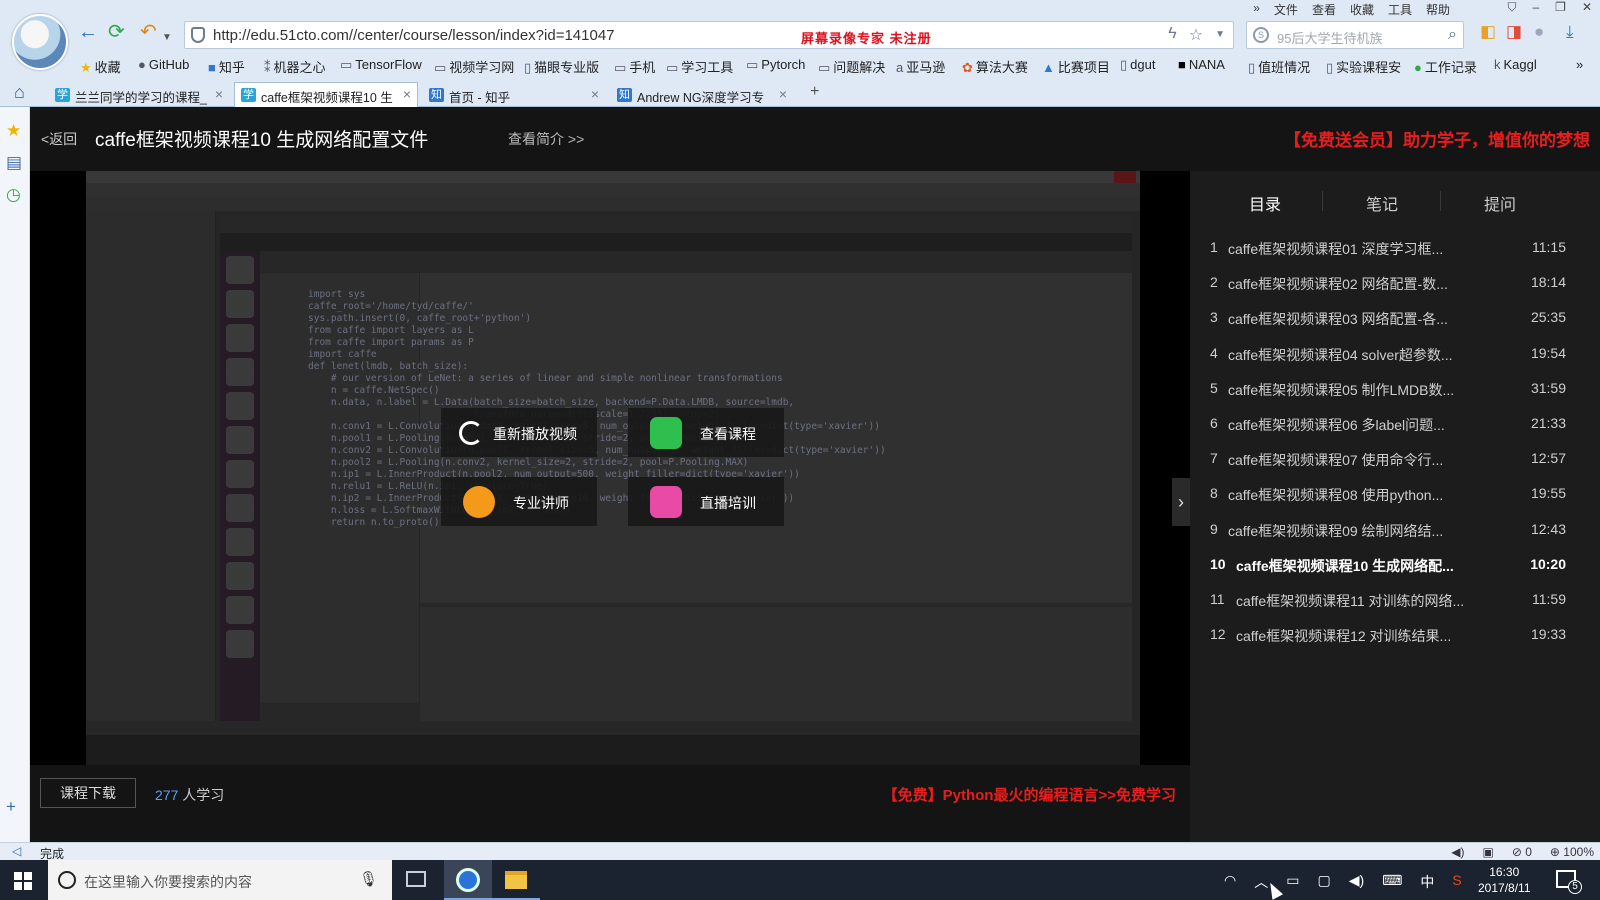 The width and height of the screenshot is (1600, 900). Describe the element at coordinates (1181, 502) in the screenshot. I see `collapse-catalog-button: ›` at that location.